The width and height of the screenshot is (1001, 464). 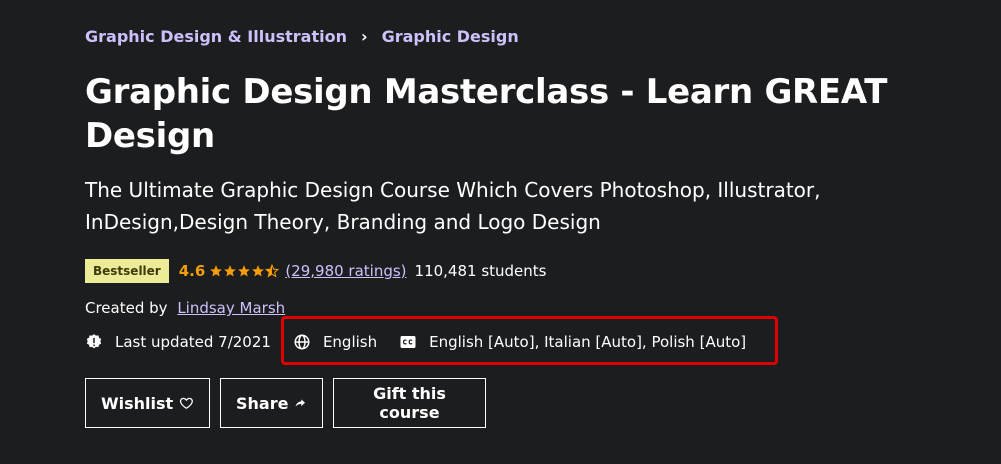 I want to click on rating-value: 4.6, so click(x=192, y=271).